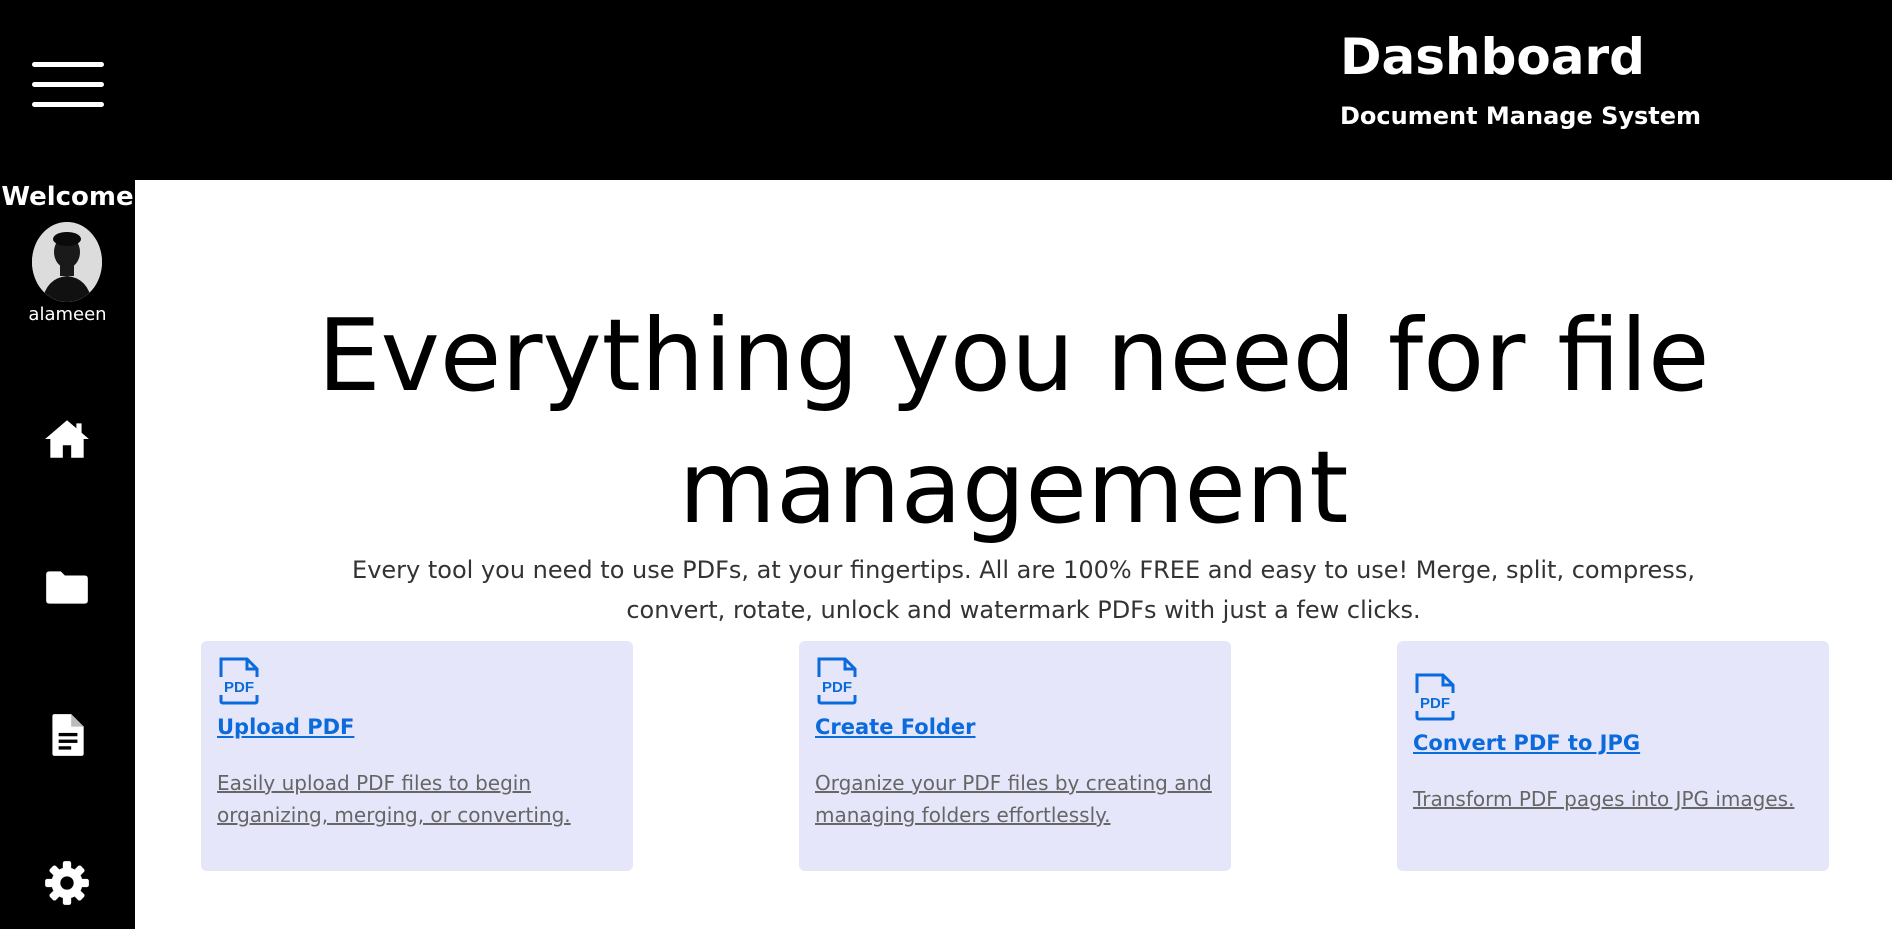  What do you see at coordinates (67, 735) in the screenshot?
I see `document-icon` at bounding box center [67, 735].